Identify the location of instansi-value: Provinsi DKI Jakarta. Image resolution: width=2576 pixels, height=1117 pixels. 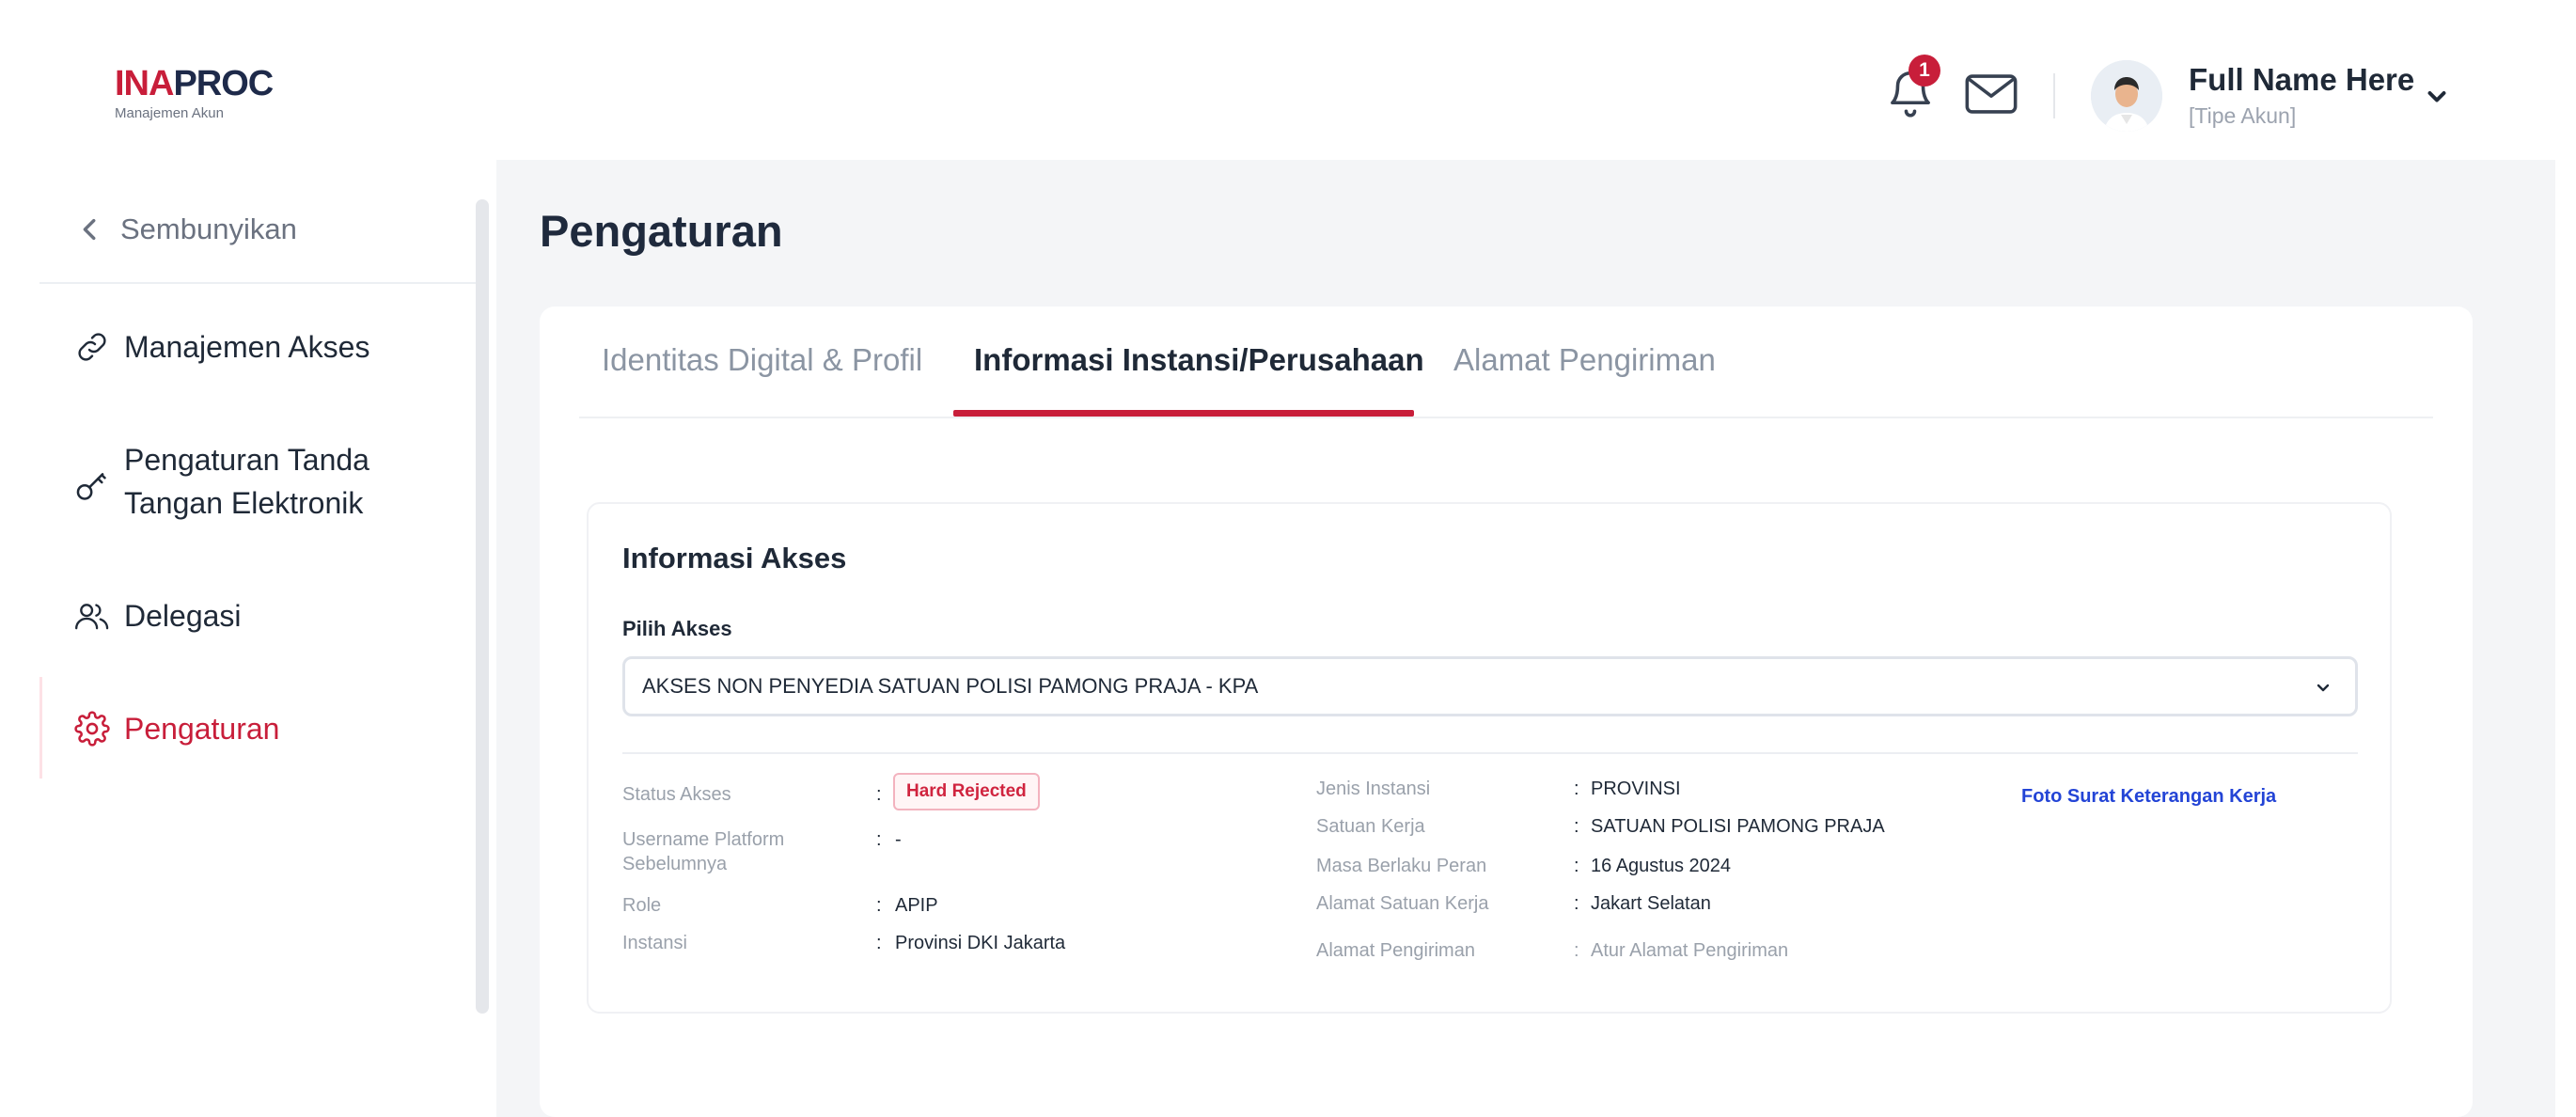
(981, 943).